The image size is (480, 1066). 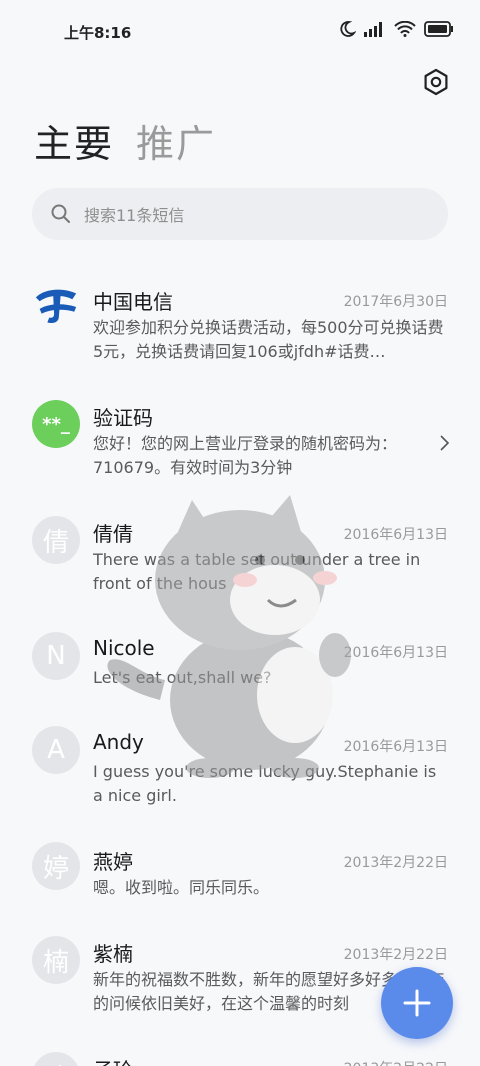 I want to click on avatar: N, so click(x=56, y=656).